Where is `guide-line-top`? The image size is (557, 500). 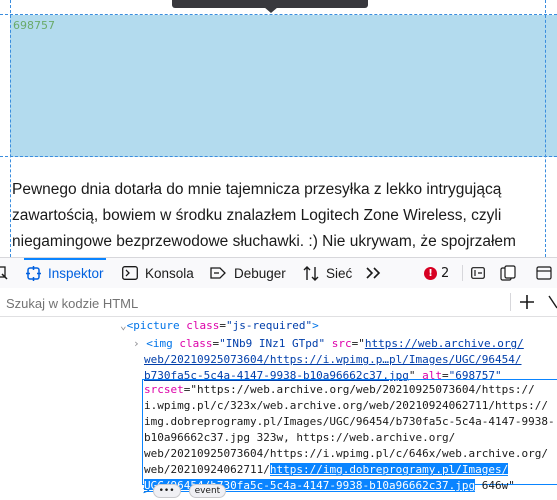
guide-line-top is located at coordinates (278, 14).